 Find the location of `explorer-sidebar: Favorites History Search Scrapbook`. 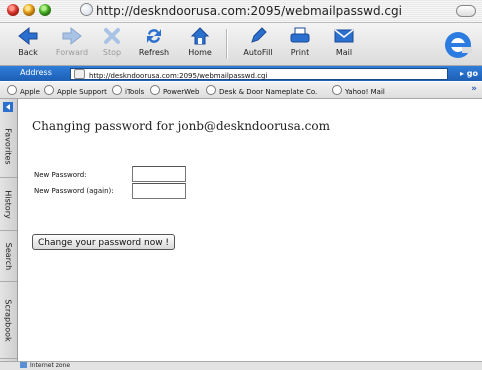

explorer-sidebar: Favorites History Search Scrapbook is located at coordinates (9, 230).